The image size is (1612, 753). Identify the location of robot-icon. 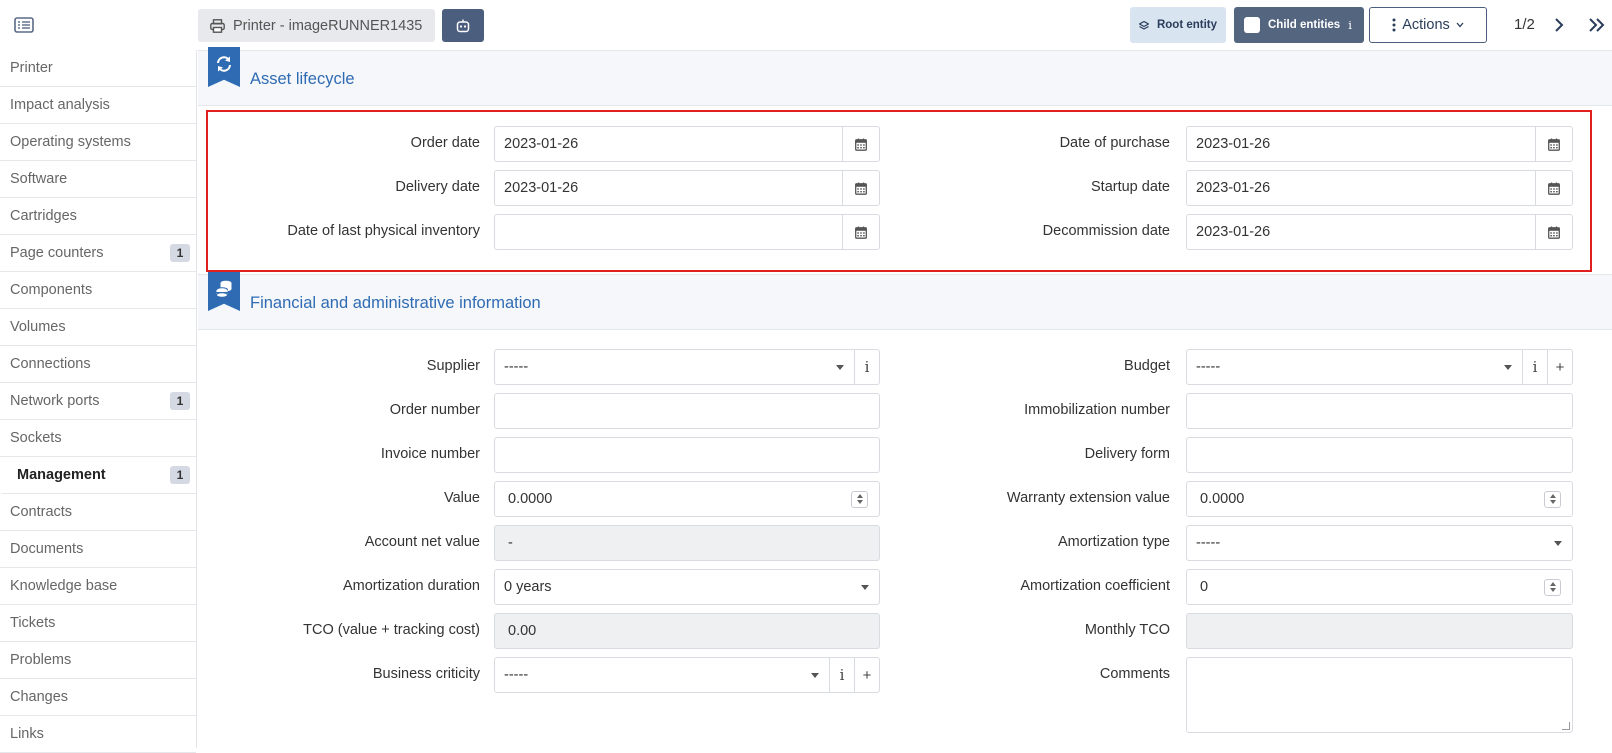
(463, 25).